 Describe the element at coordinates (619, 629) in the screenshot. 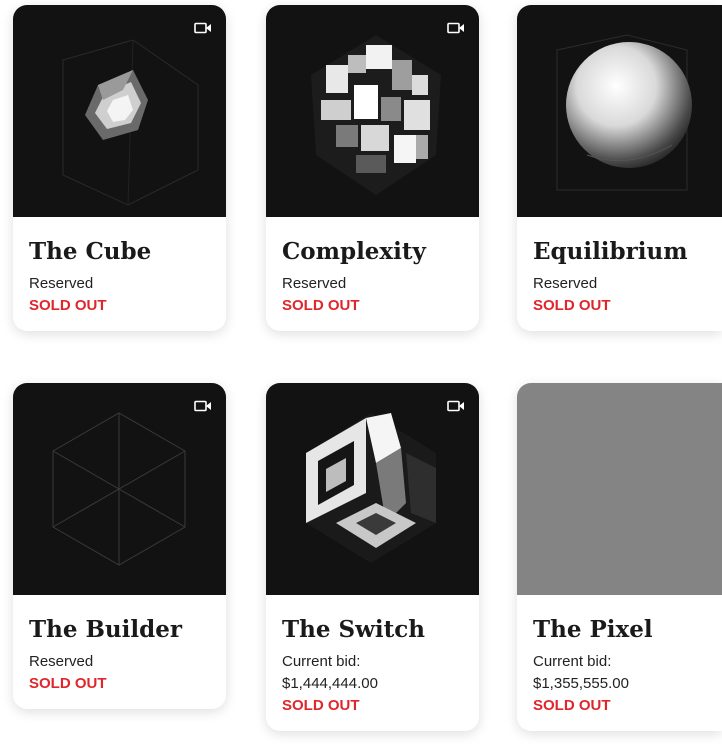

I see `artwork-title: The Pixel` at that location.